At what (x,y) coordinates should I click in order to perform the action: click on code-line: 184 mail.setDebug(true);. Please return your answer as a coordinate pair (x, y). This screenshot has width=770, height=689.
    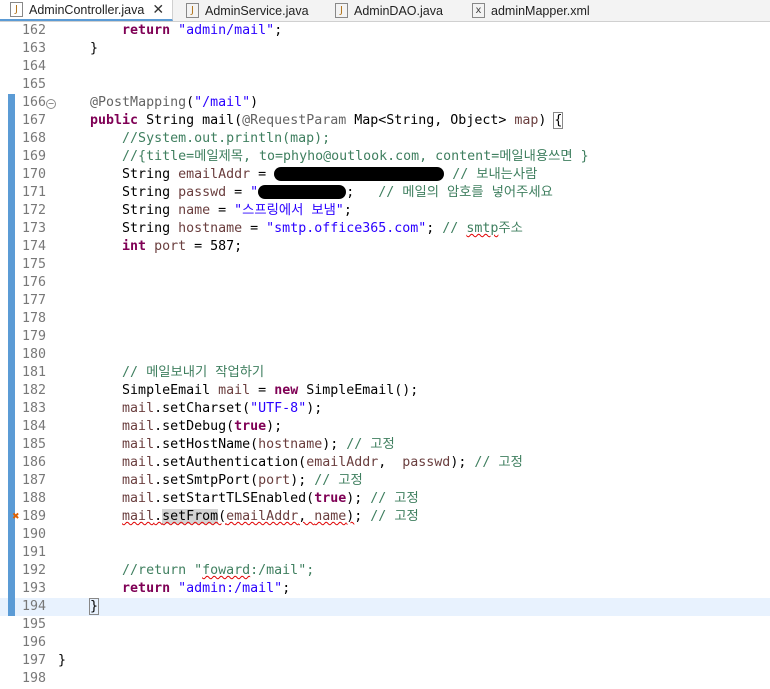
    Looking at the image, I should click on (385, 427).